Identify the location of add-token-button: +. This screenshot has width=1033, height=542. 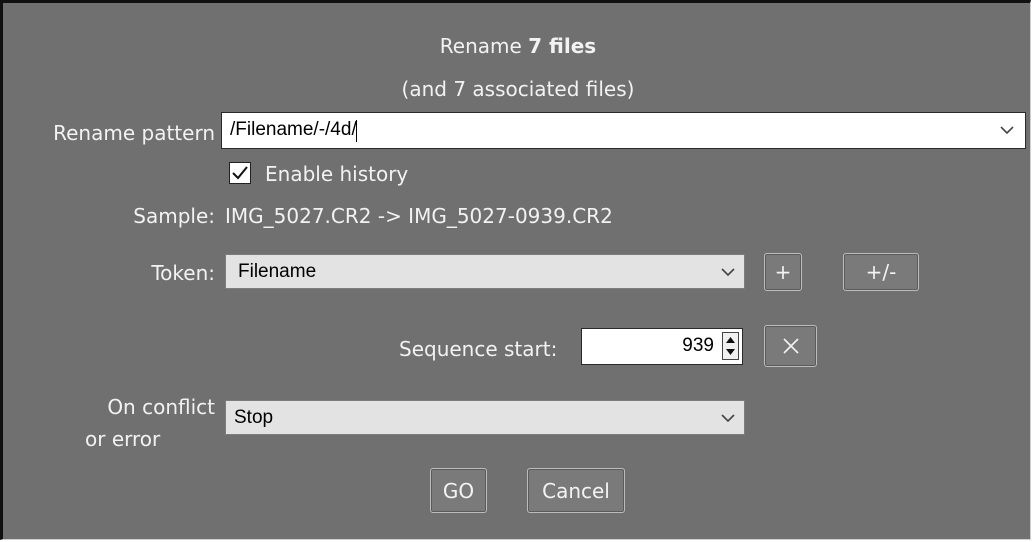
(783, 272).